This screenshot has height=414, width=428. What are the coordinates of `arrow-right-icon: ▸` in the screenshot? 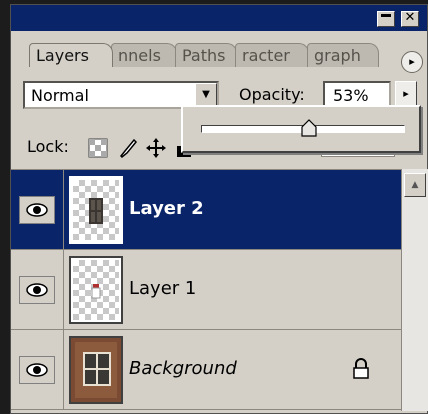 It's located at (406, 93).